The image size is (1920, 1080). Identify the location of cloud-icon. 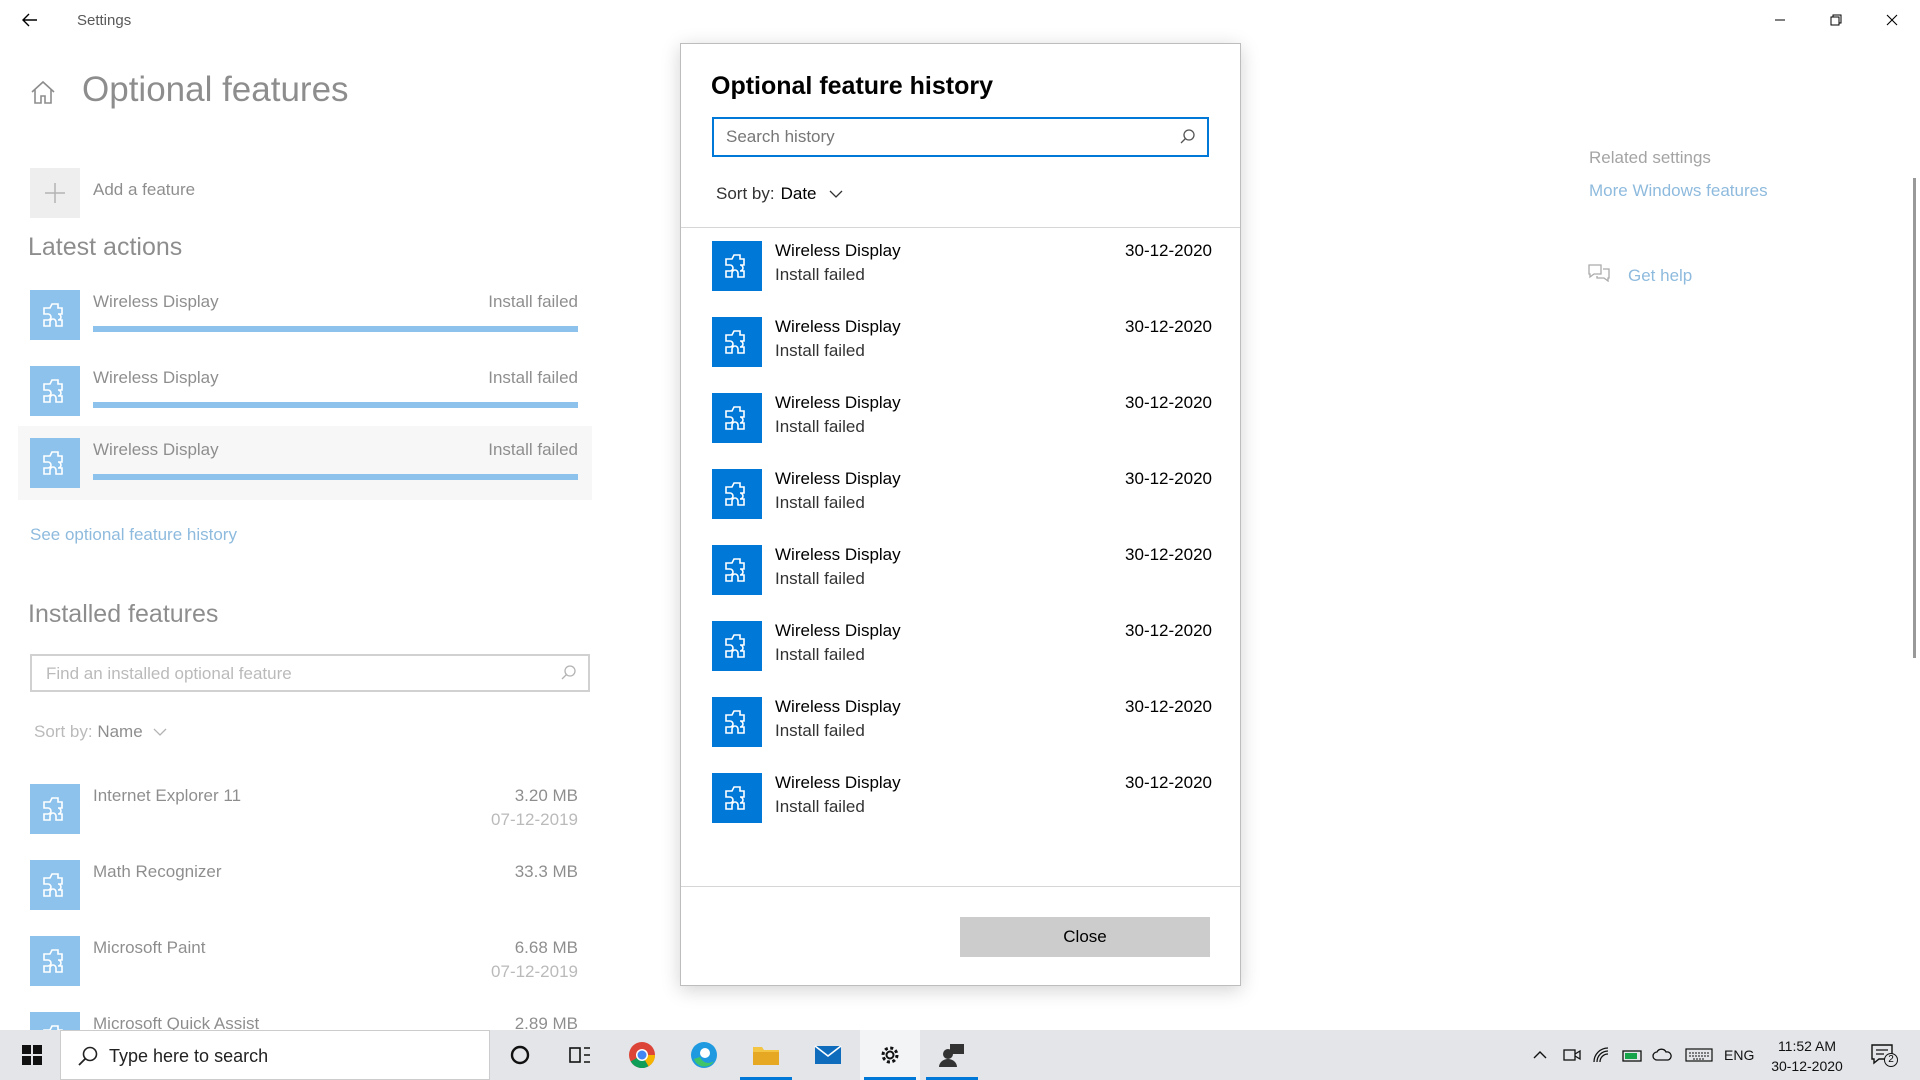
(1662, 1054).